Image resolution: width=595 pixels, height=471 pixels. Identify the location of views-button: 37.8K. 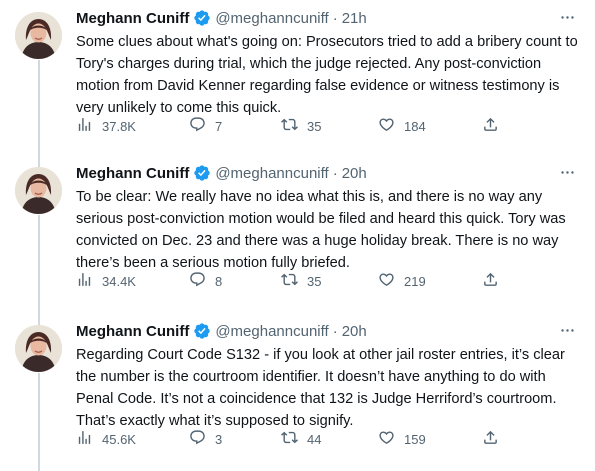
(106, 126).